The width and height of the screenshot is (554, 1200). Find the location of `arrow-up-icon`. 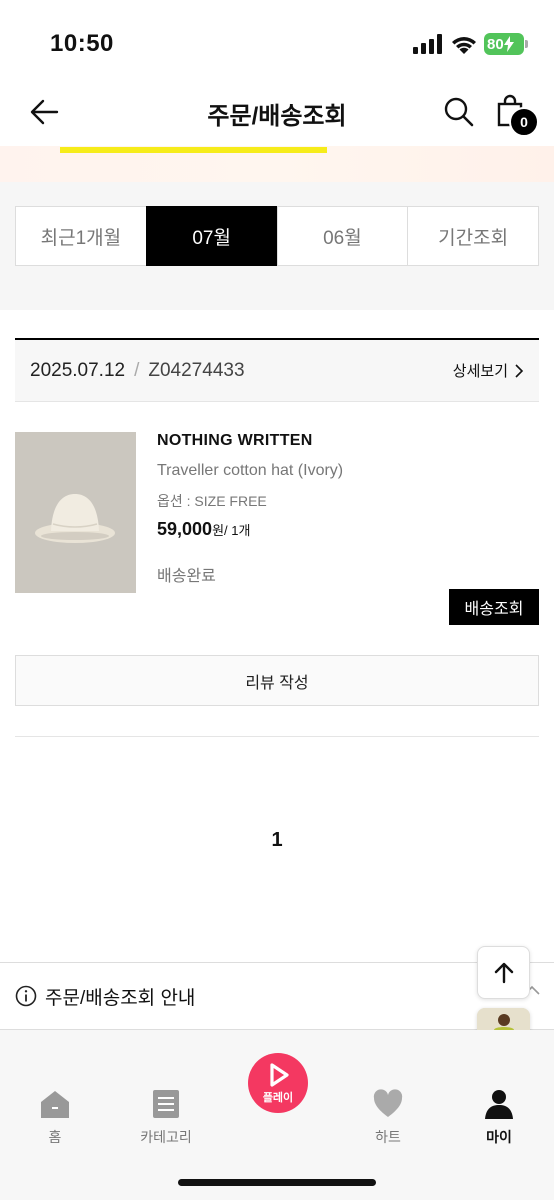

arrow-up-icon is located at coordinates (503, 972).